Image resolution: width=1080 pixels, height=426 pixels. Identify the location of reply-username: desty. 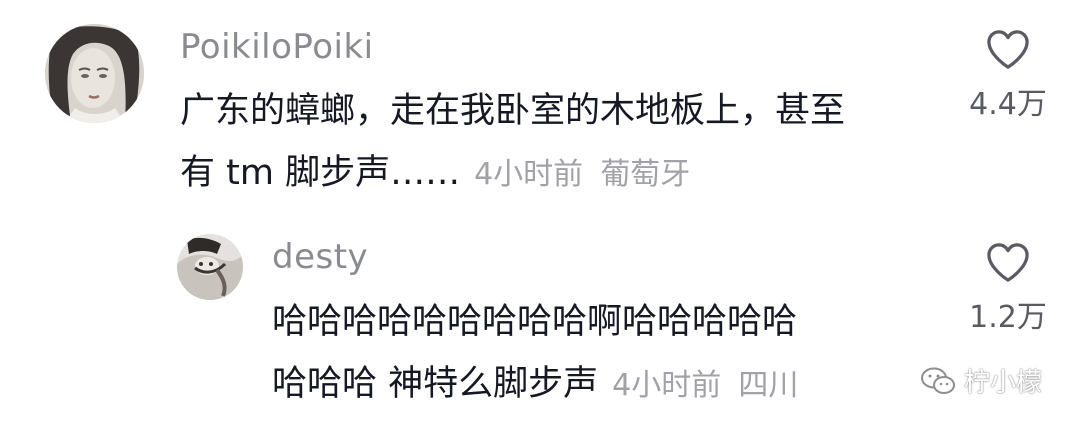
(320, 257).